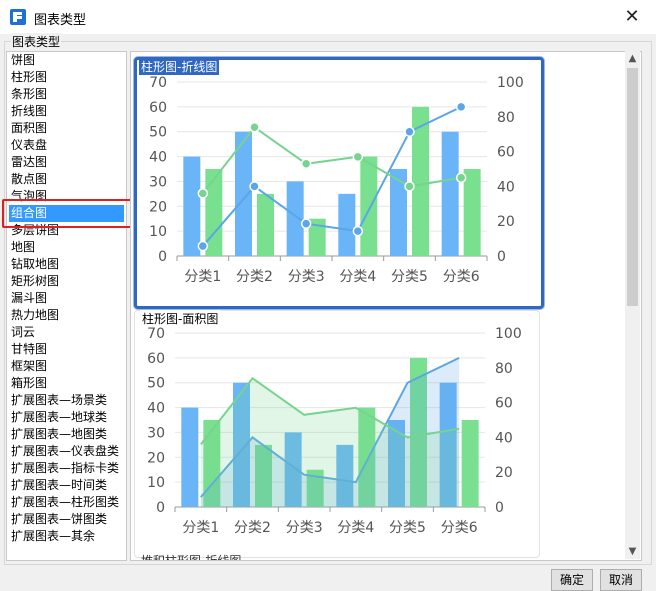 The image size is (656, 591). Describe the element at coordinates (191, 557) in the screenshot. I see `partial-card-title: 堆积柱形图-折线图` at that location.